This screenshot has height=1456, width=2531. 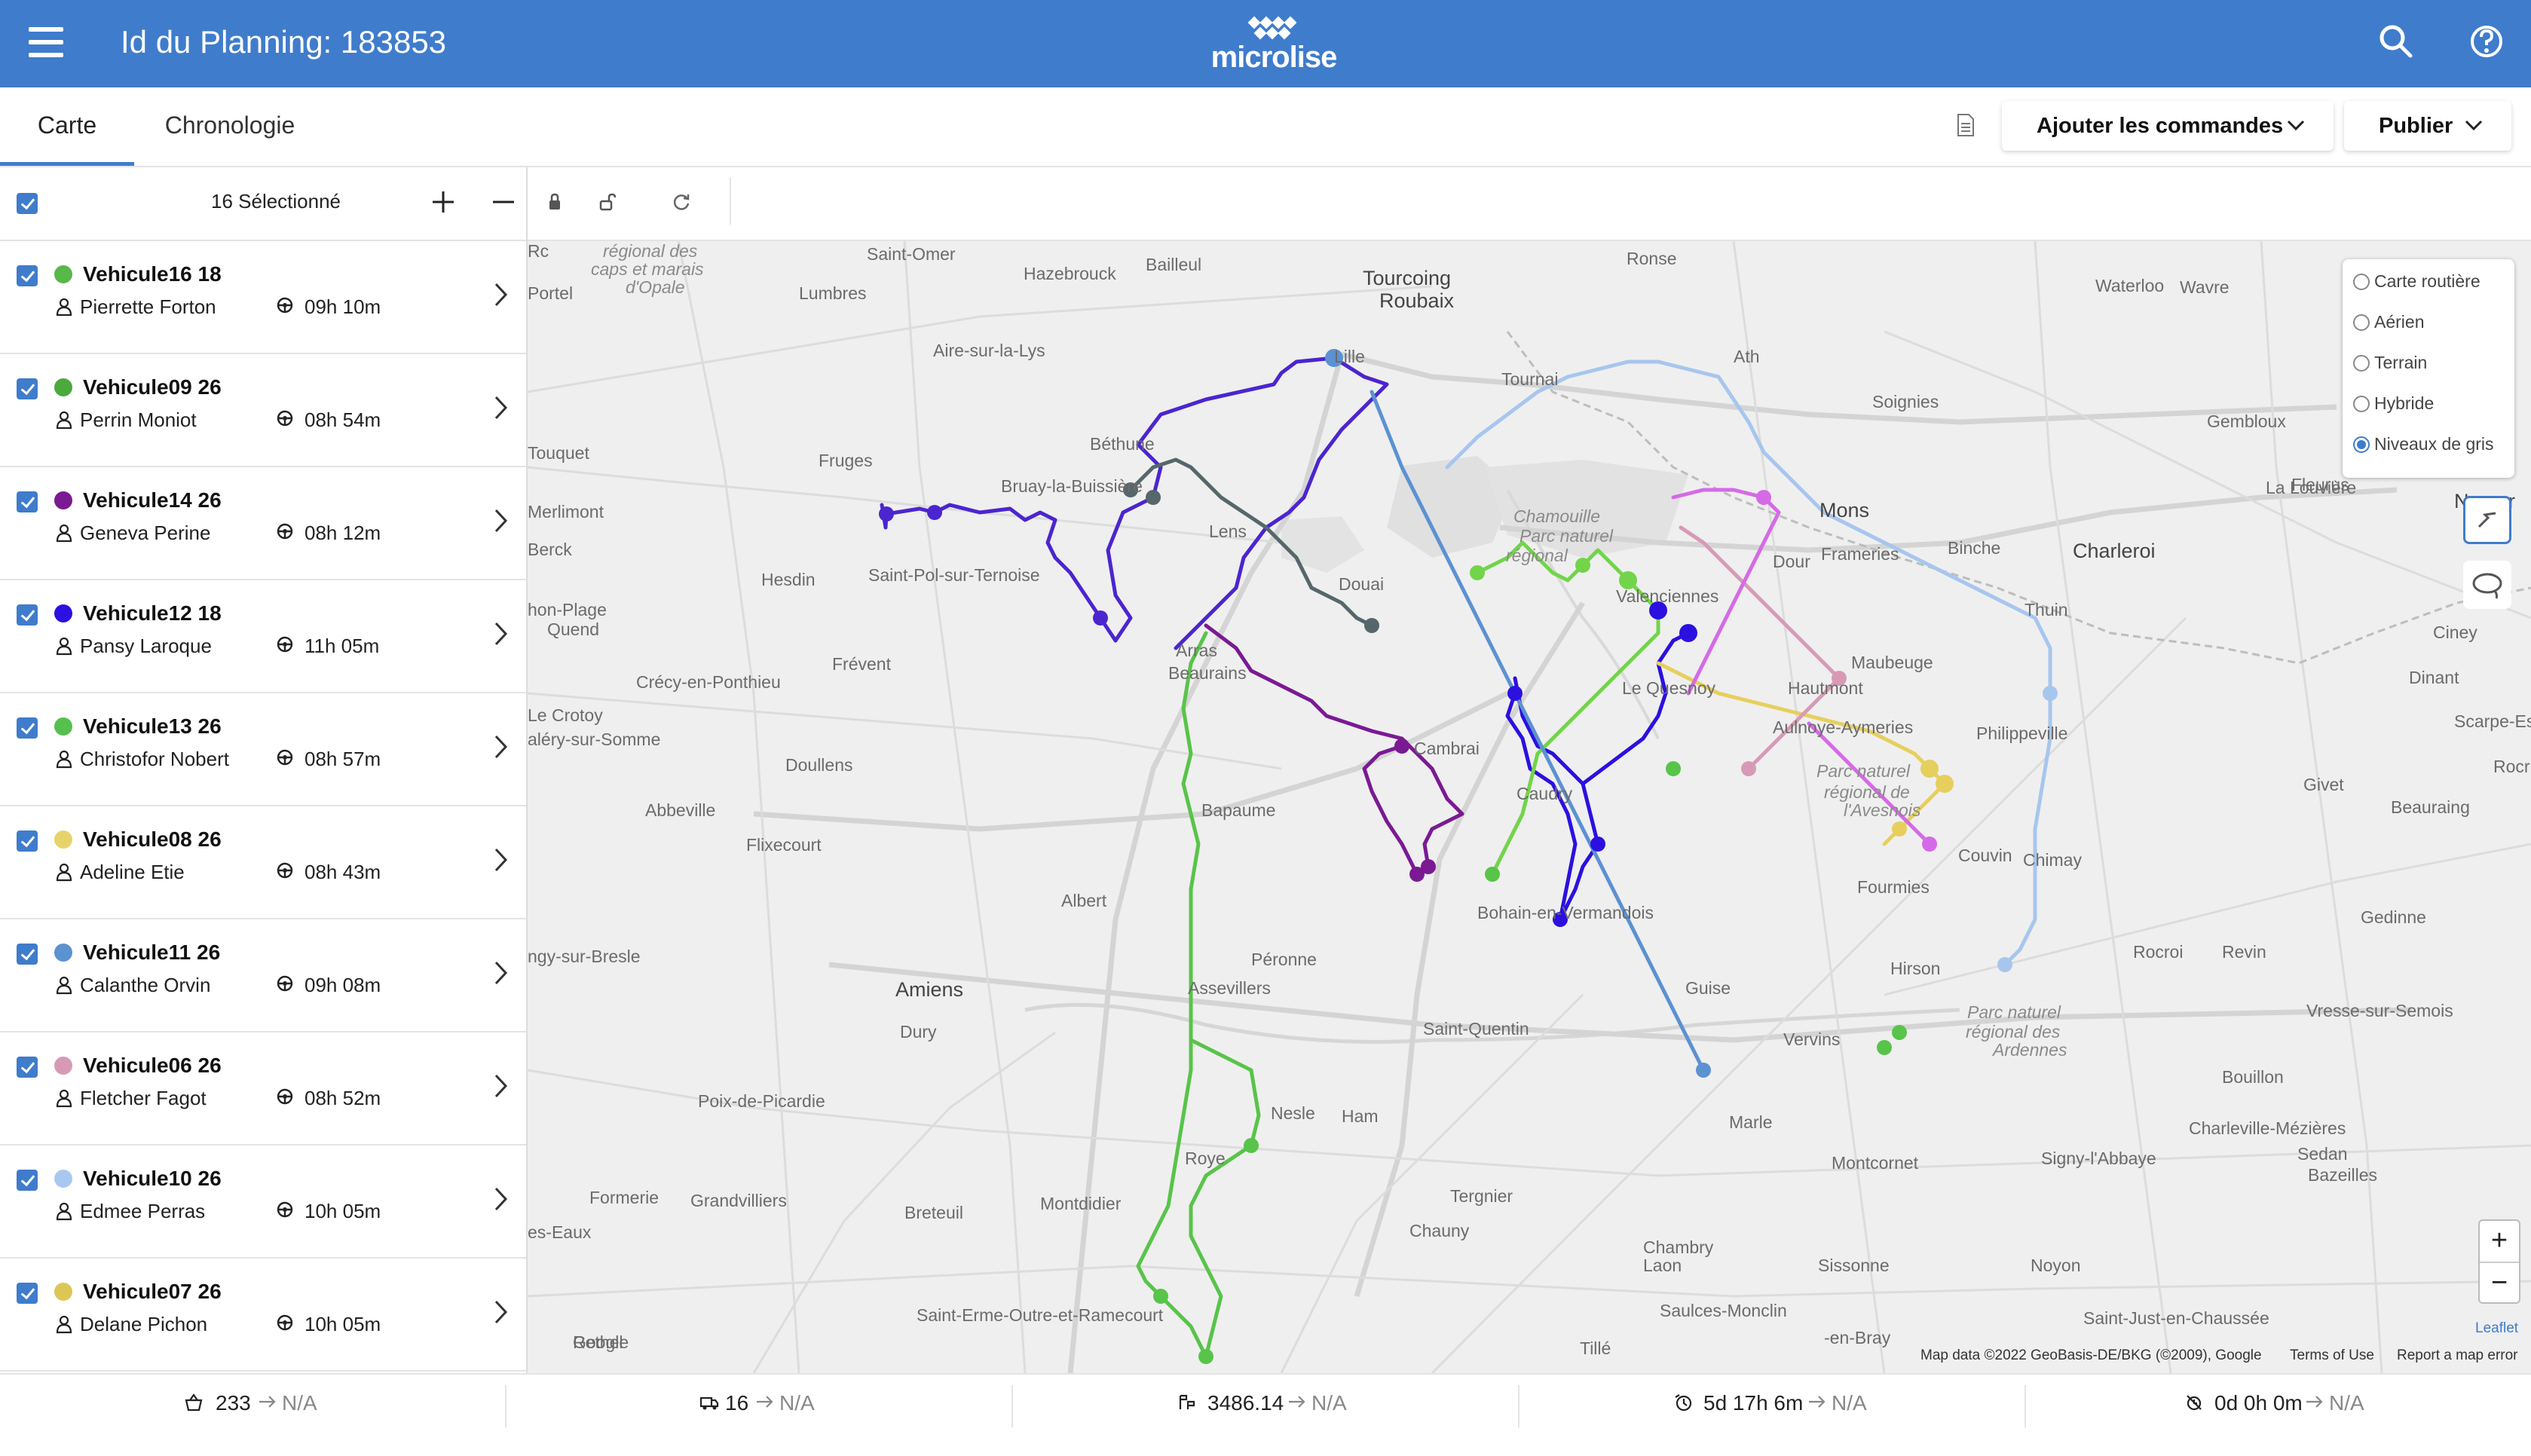 What do you see at coordinates (263, 410) in the screenshot?
I see `vehicle-row: Vehicule09 26 Perrin Moniot 08h 54m` at bounding box center [263, 410].